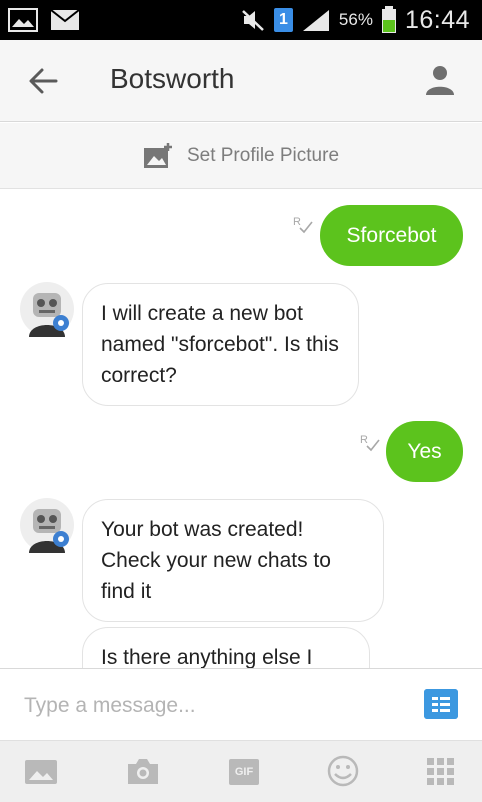  What do you see at coordinates (253, 20) in the screenshot?
I see `mute-icon` at bounding box center [253, 20].